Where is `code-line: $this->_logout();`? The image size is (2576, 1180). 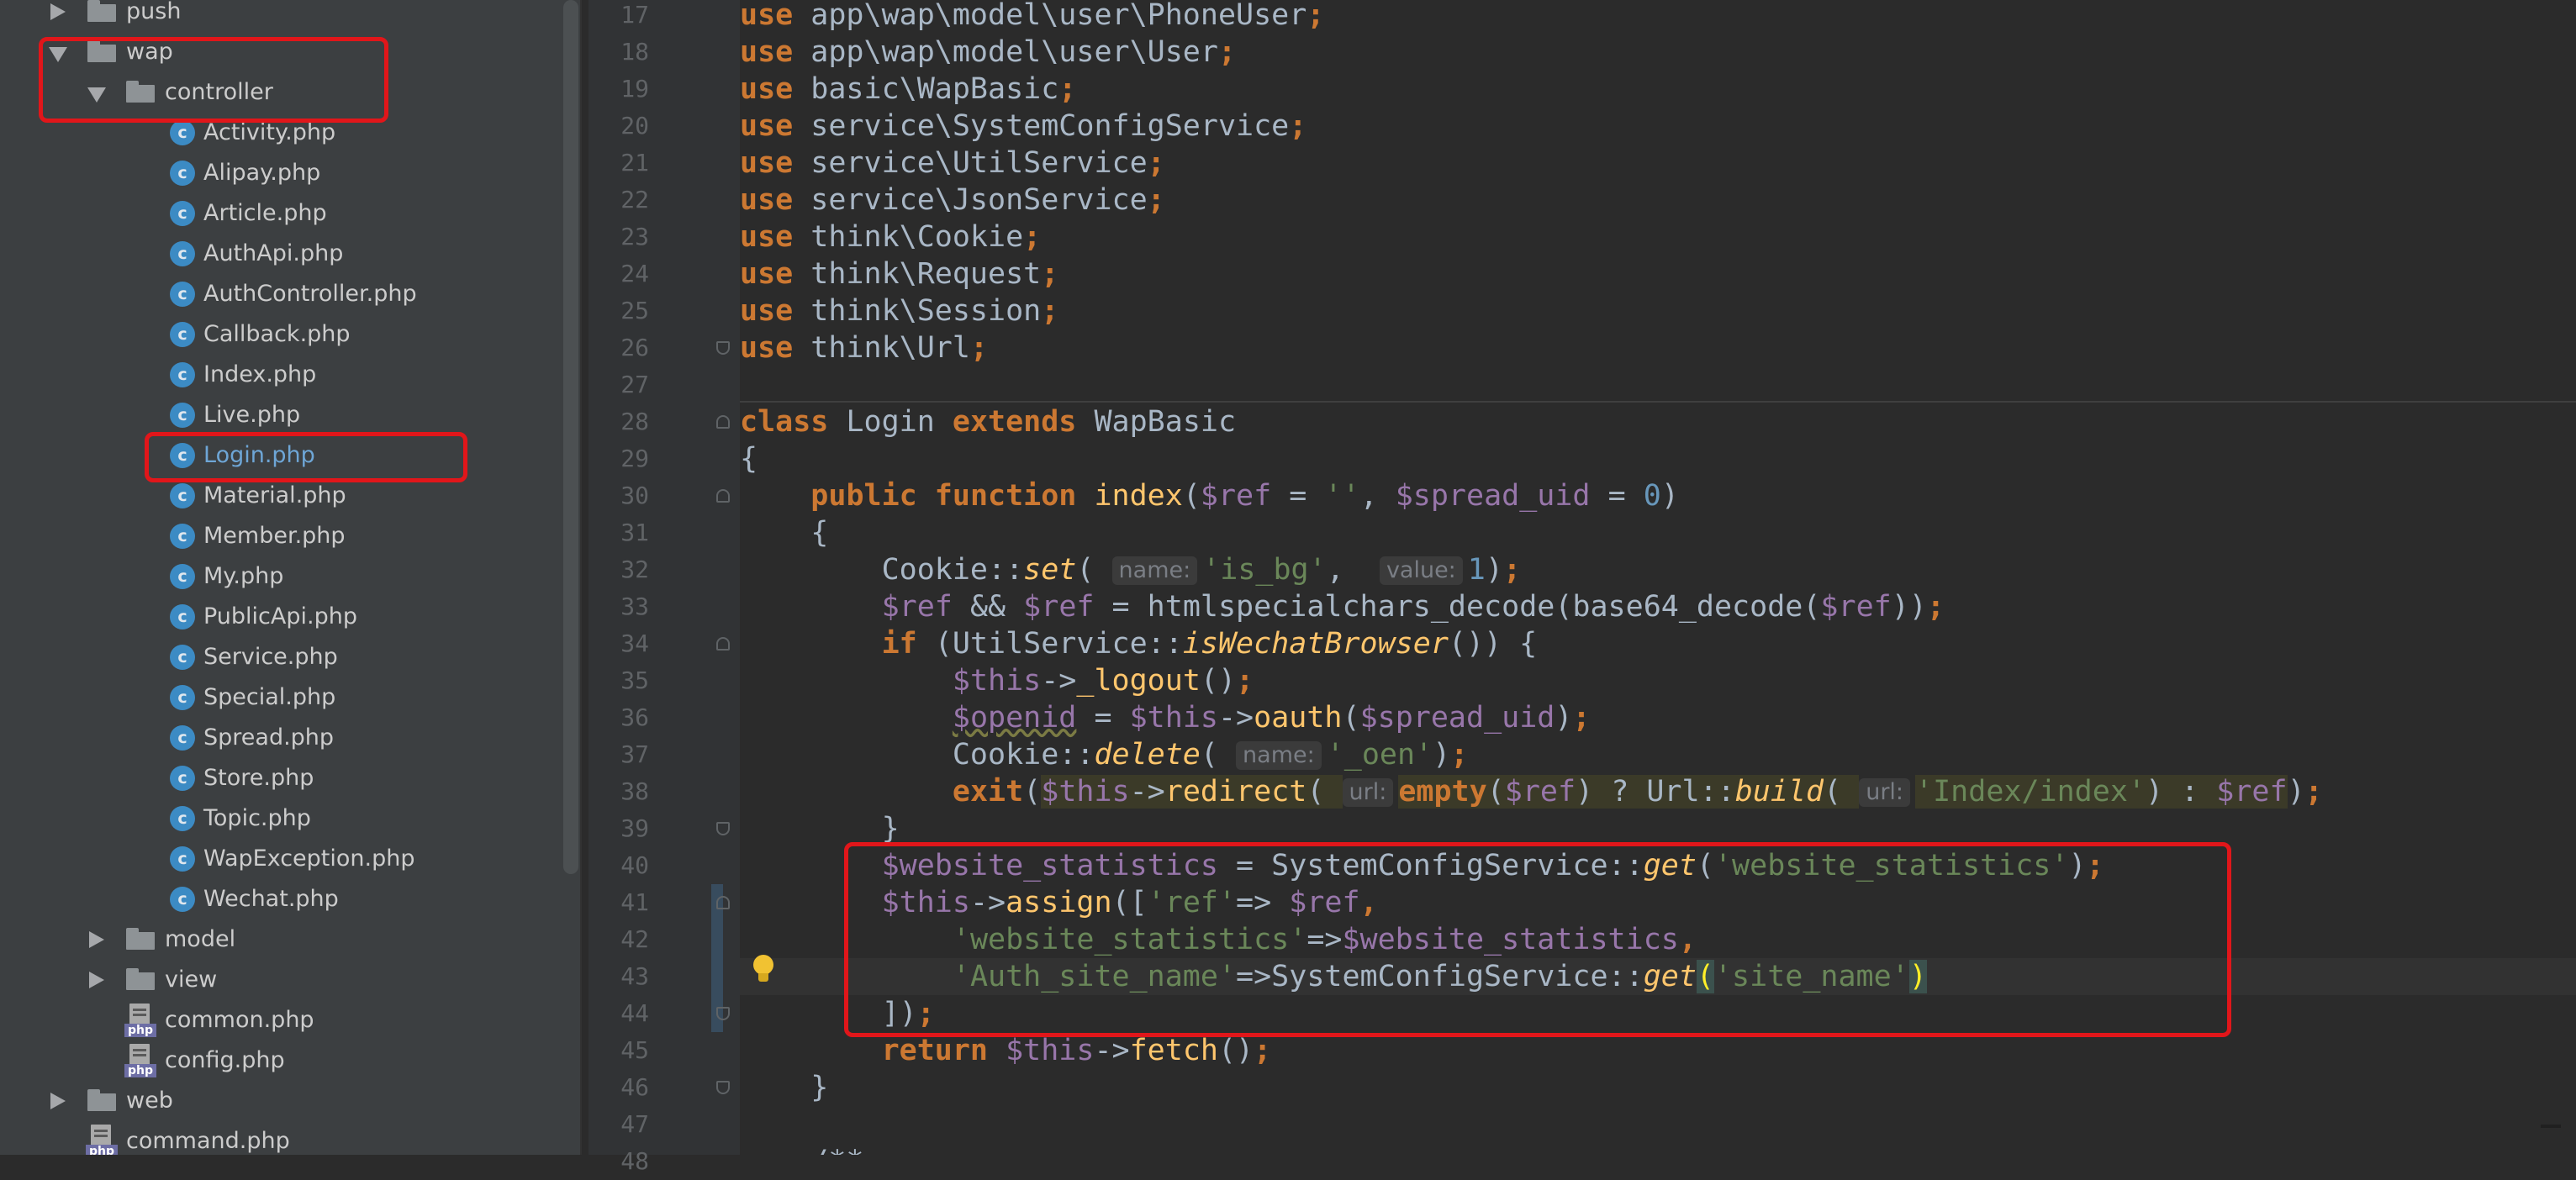
code-line: $this->_logout(); is located at coordinates (1658, 680).